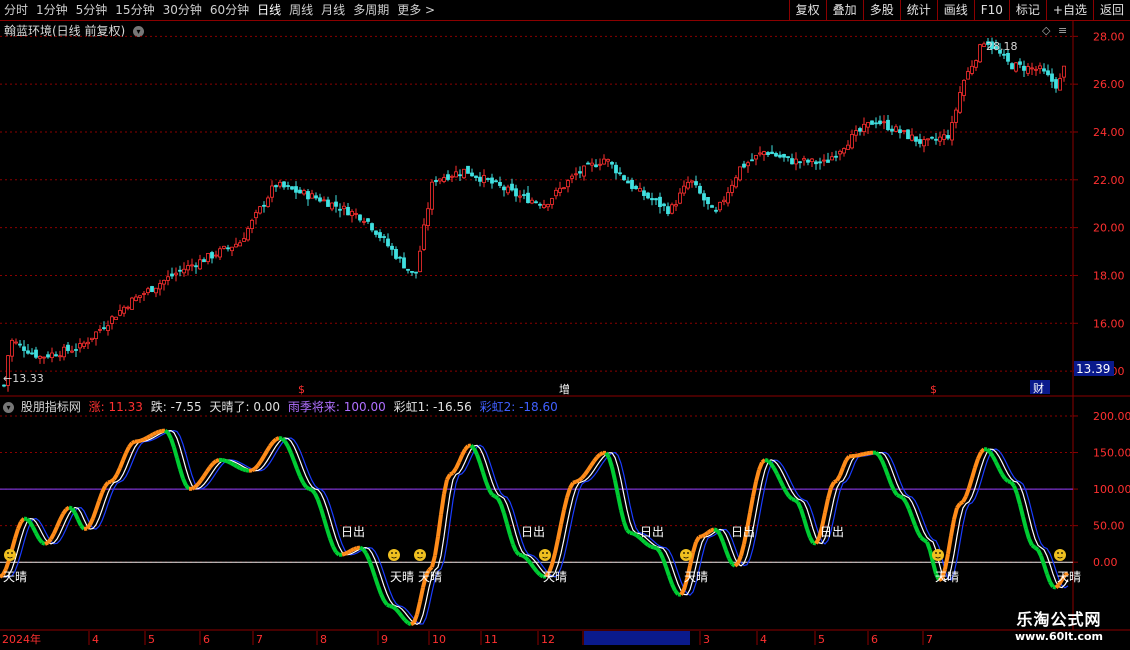  I want to click on f10-button: F10, so click(991, 10).